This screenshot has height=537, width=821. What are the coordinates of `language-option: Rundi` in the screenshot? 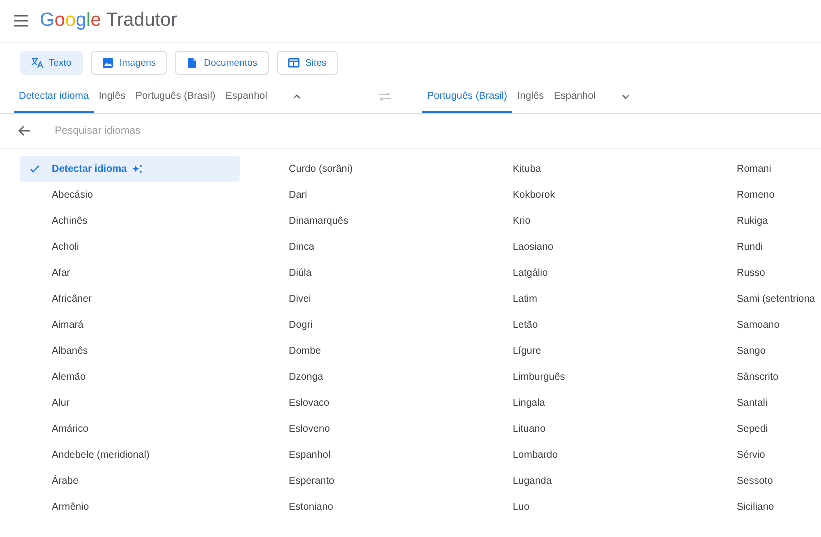 It's located at (771, 247).